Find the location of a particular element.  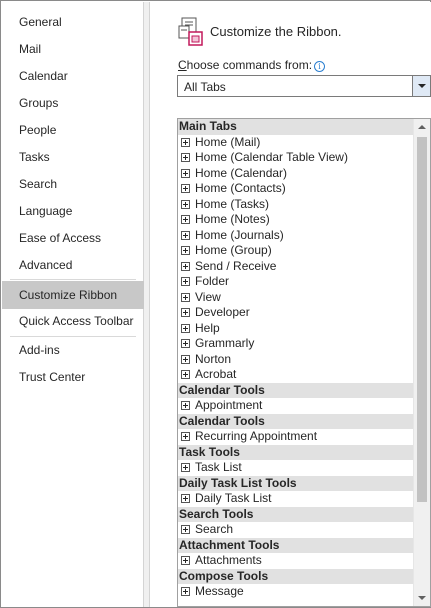

sidebar-item-trust-center: Trust Center is located at coordinates (73, 377).